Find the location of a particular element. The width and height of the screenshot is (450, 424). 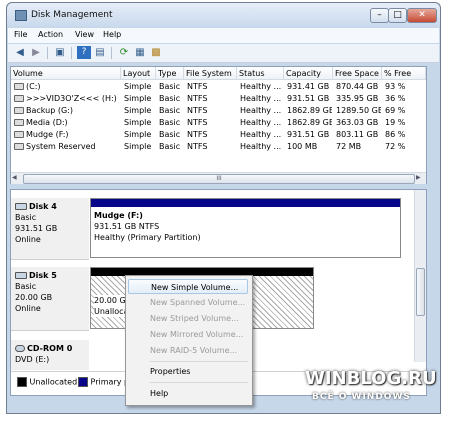

column-header-type: Type is located at coordinates (170, 73).